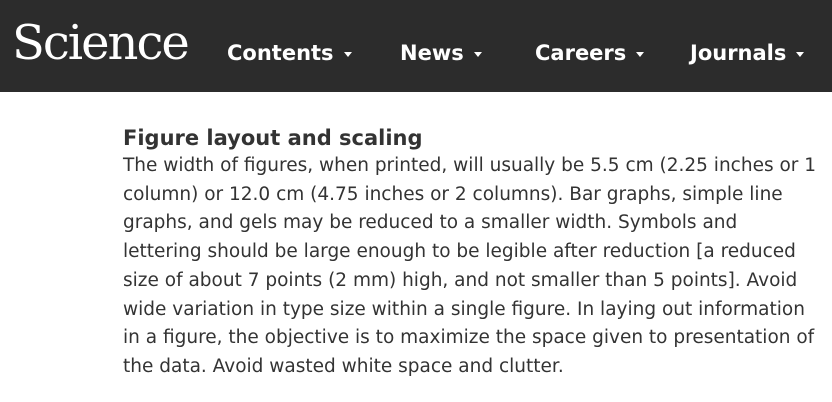 The width and height of the screenshot is (832, 402). Describe the element at coordinates (432, 53) in the screenshot. I see `nav-item-label: News` at that location.